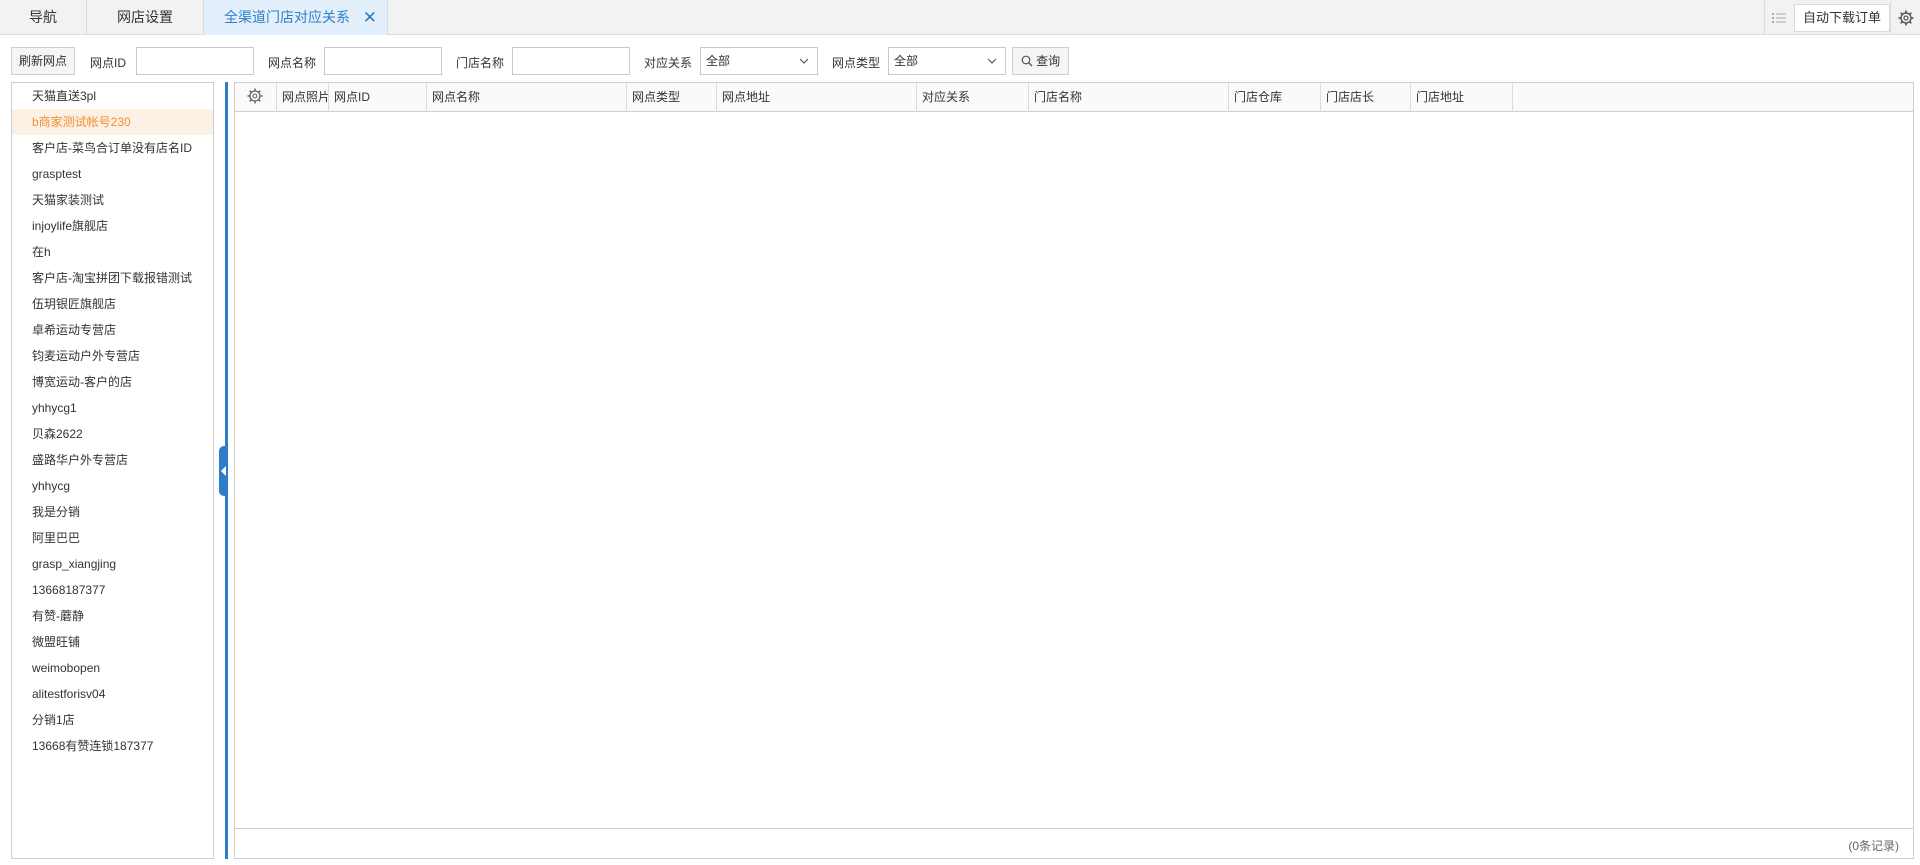  What do you see at coordinates (303, 97) in the screenshot?
I see `column-header-photo: 网点照片` at bounding box center [303, 97].